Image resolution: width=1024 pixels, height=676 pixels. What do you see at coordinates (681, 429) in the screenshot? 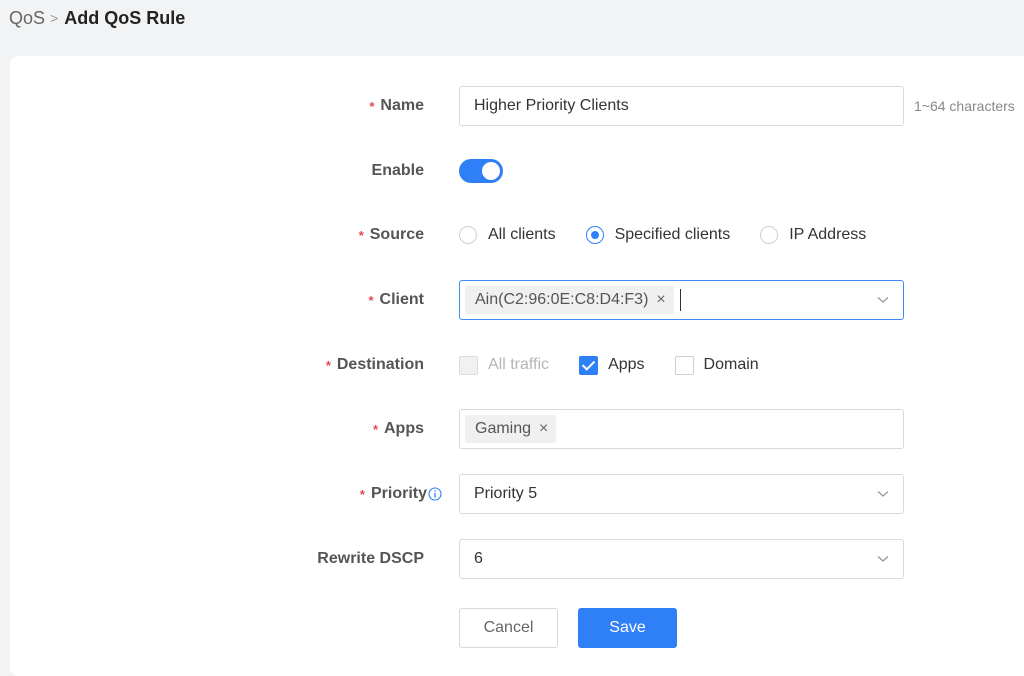
I see `apps-select: Gaming ×` at bounding box center [681, 429].